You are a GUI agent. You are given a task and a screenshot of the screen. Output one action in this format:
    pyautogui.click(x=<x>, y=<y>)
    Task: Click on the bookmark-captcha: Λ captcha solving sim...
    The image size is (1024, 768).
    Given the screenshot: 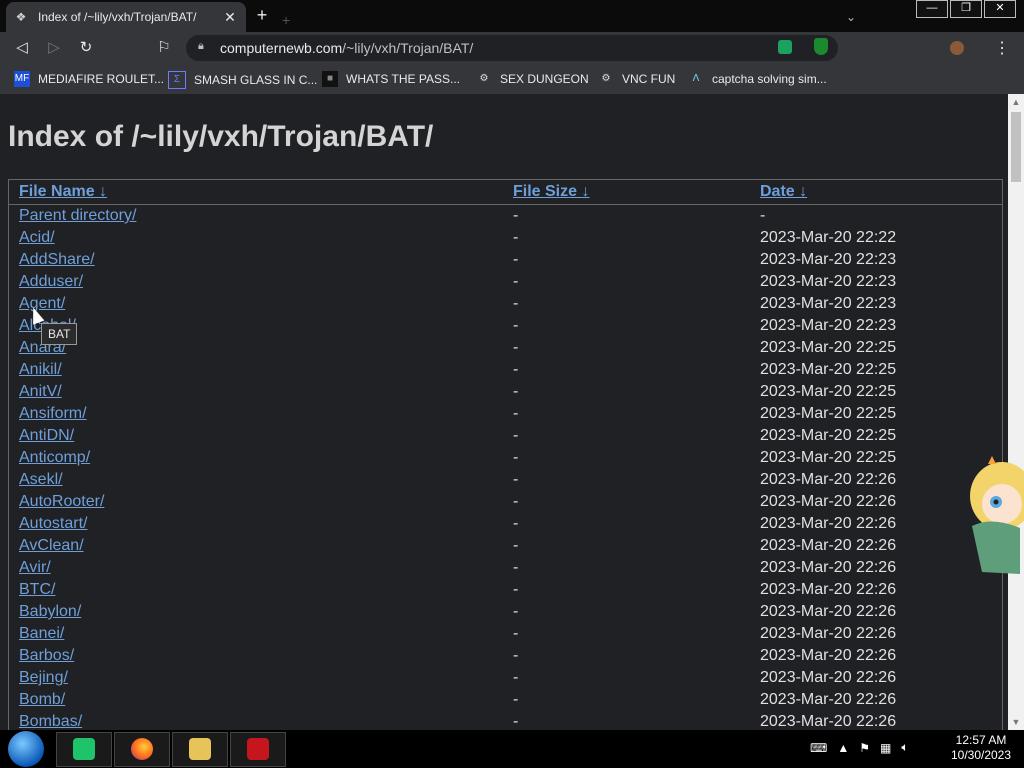 What is the action you would take?
    pyautogui.click(x=757, y=79)
    